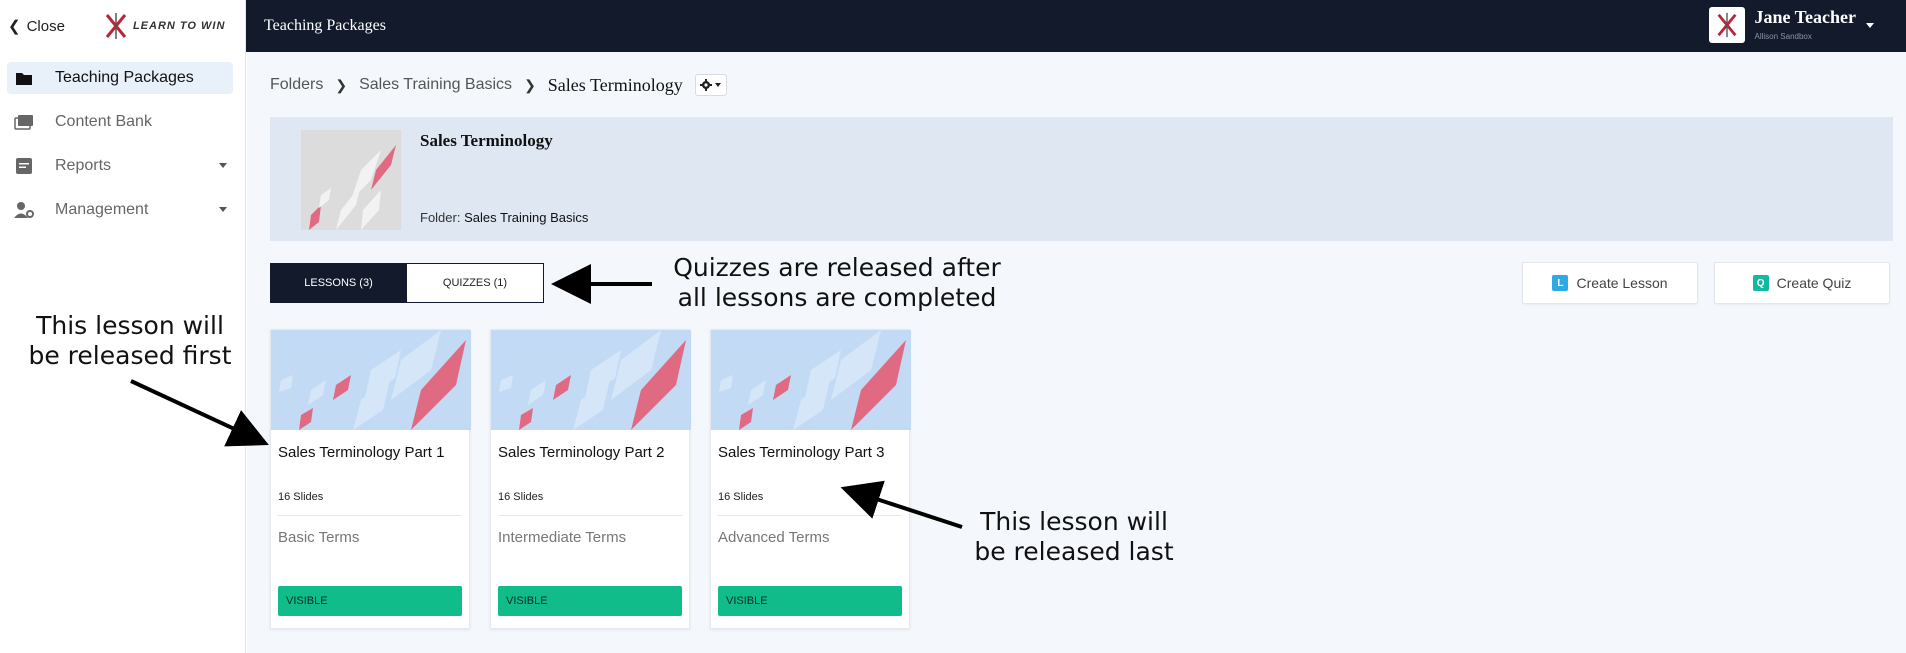  I want to click on sidebar-item-management: Management, so click(120, 210).